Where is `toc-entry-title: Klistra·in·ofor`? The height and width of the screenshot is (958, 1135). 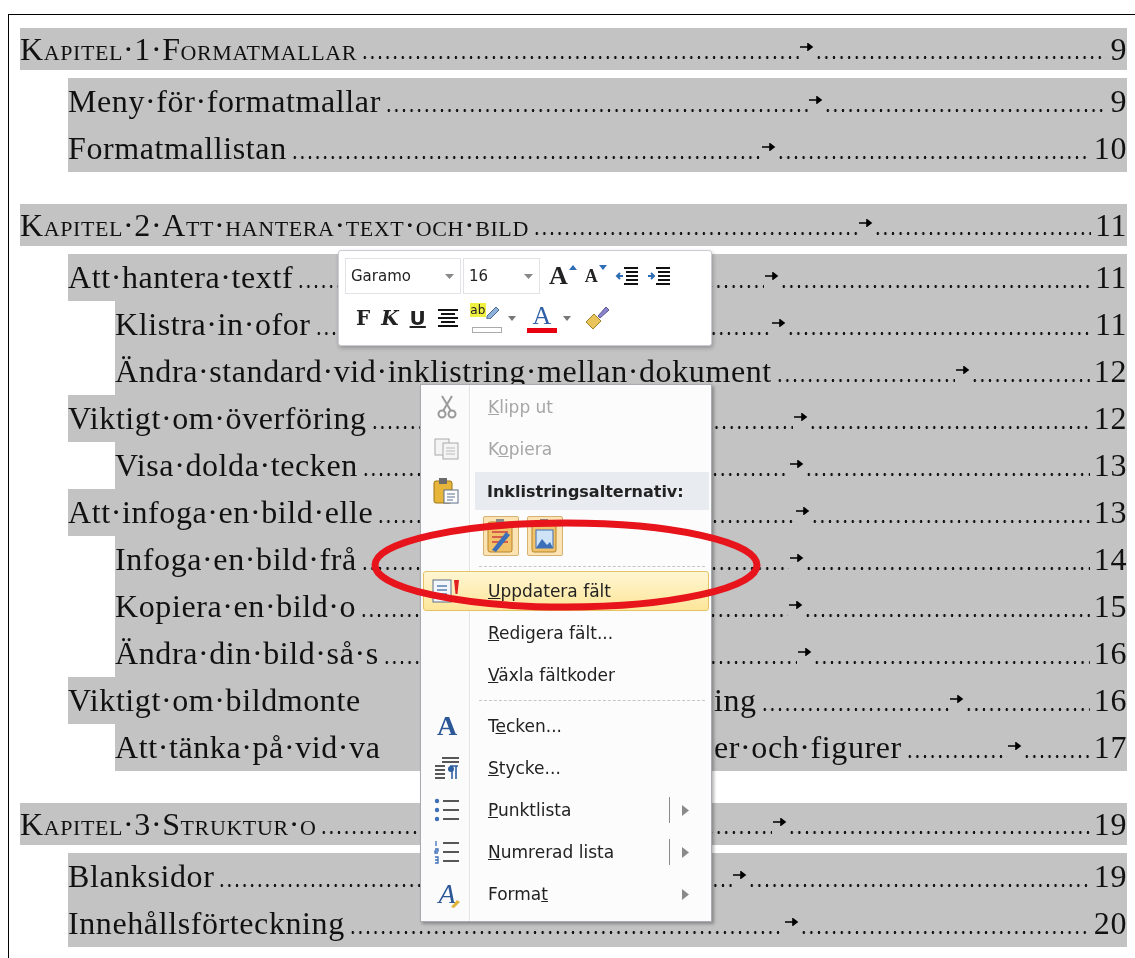
toc-entry-title: Klistra·in·ofor is located at coordinates (213, 324).